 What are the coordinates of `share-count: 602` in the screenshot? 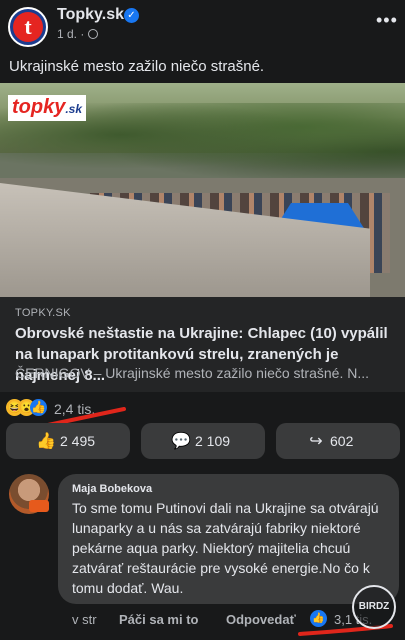 It's located at (342, 441).